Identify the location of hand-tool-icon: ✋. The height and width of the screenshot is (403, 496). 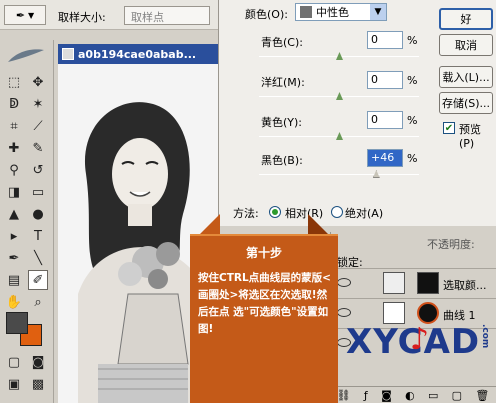
(14, 302).